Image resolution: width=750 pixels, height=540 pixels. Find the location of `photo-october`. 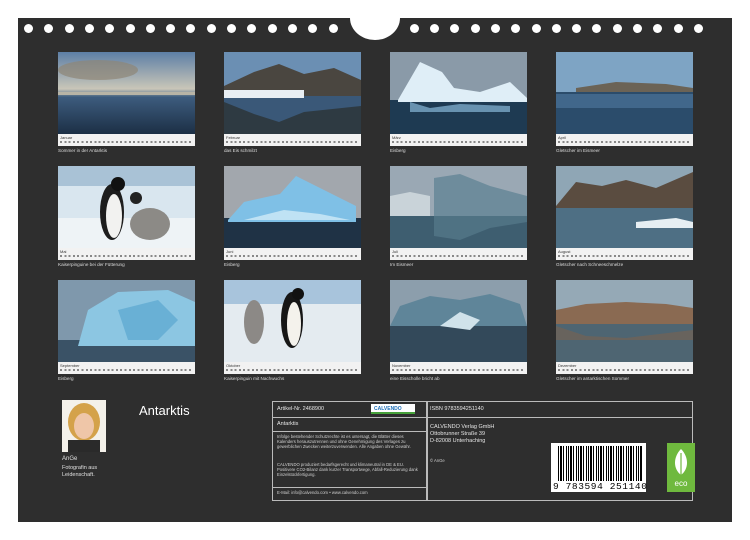

photo-october is located at coordinates (292, 321).